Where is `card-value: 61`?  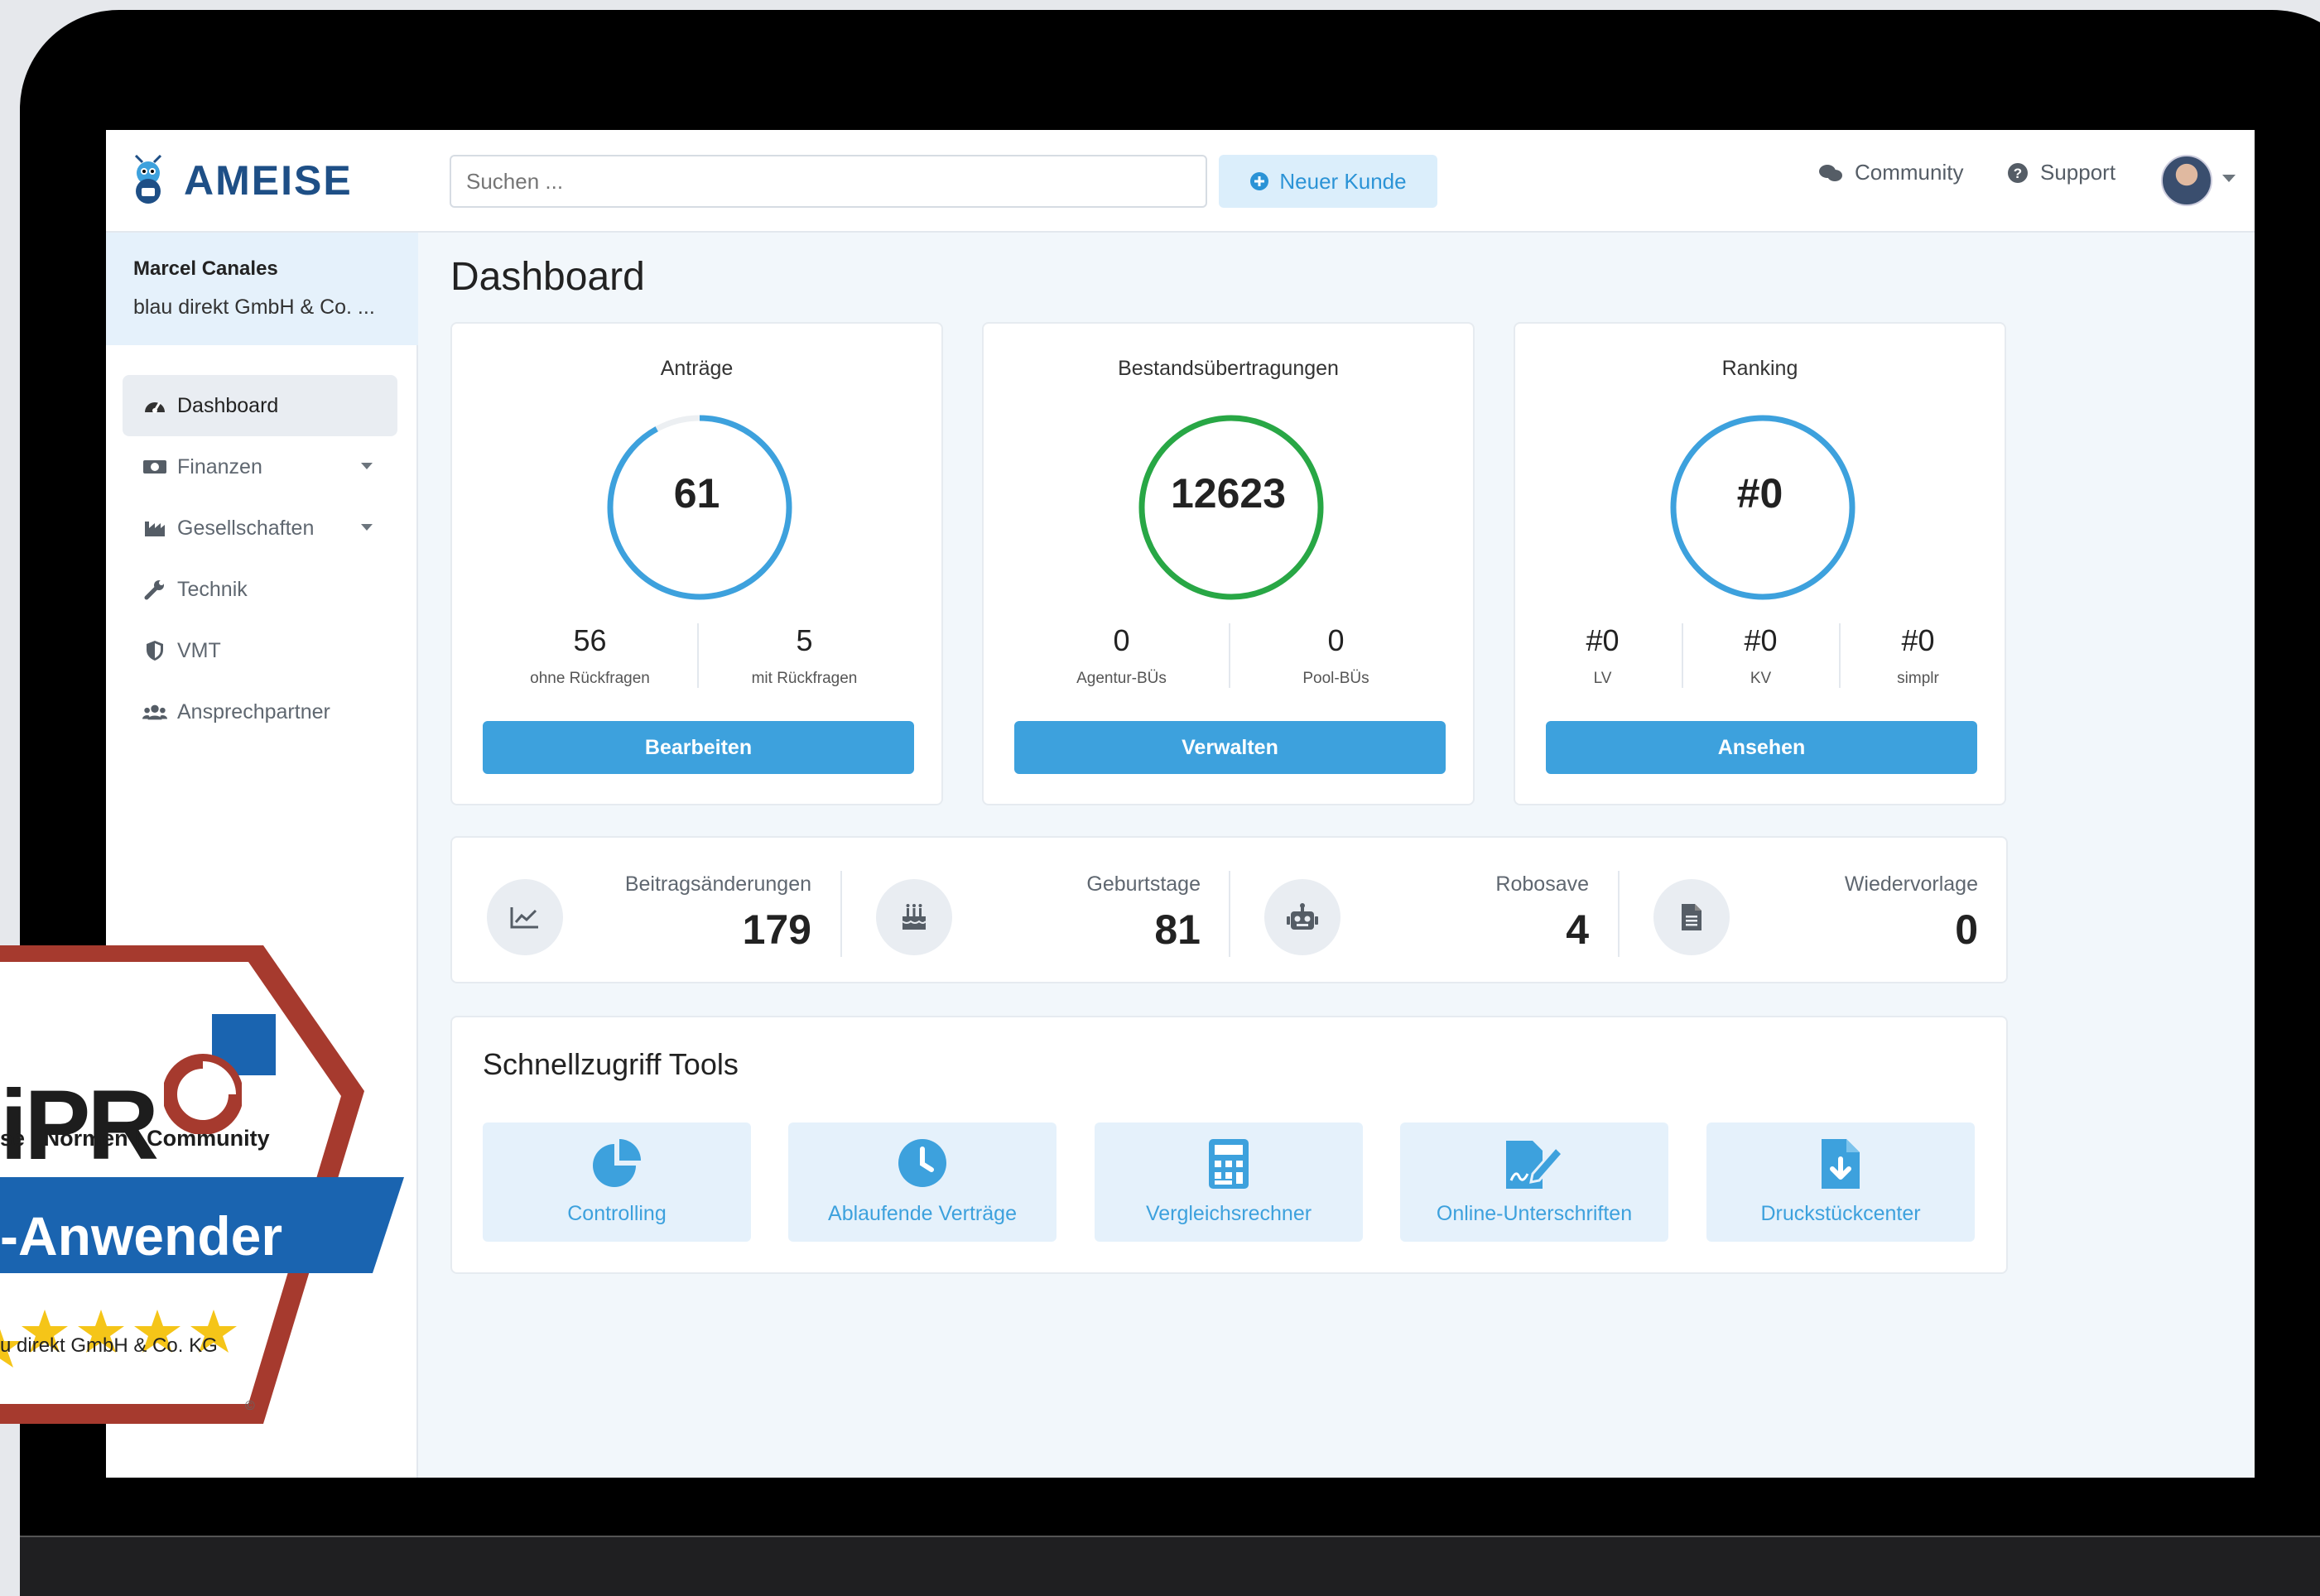
card-value: 61 is located at coordinates (696, 493).